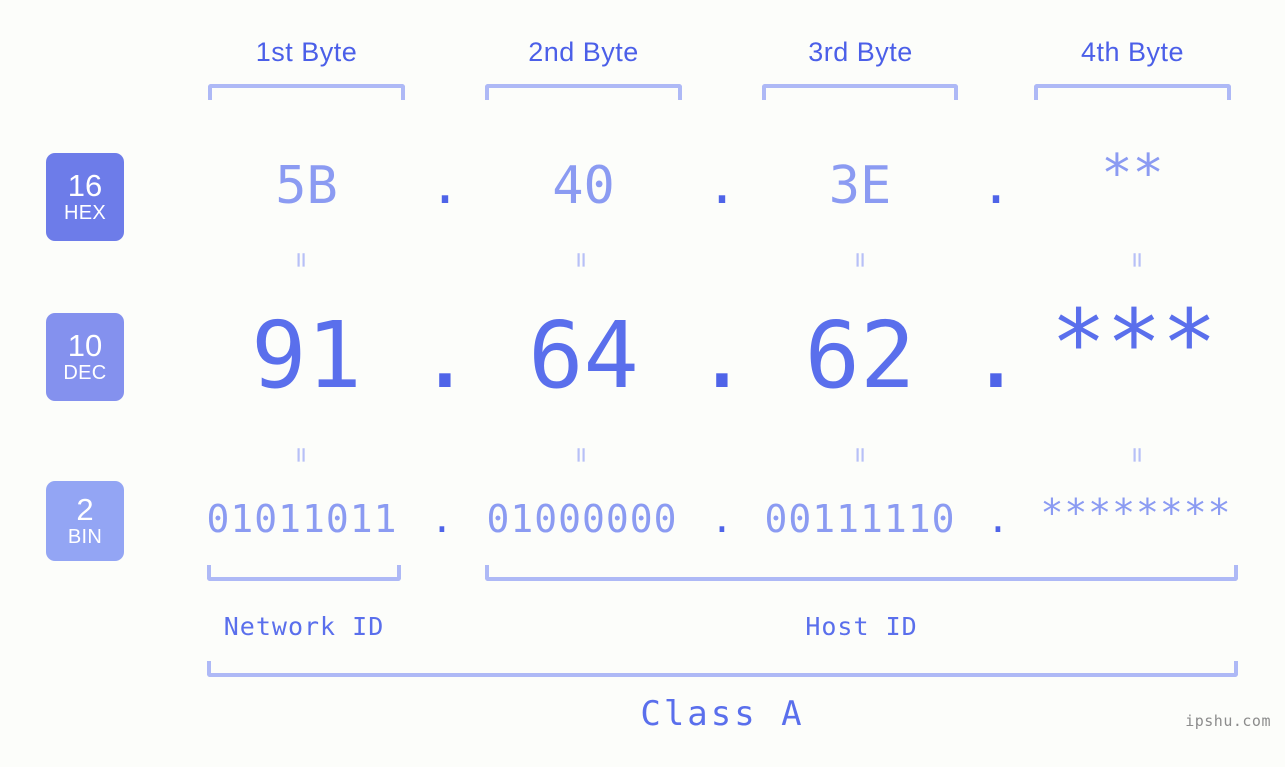 Image resolution: width=1285 pixels, height=767 pixels. I want to click on dec-byte-1: 91, so click(306, 355).